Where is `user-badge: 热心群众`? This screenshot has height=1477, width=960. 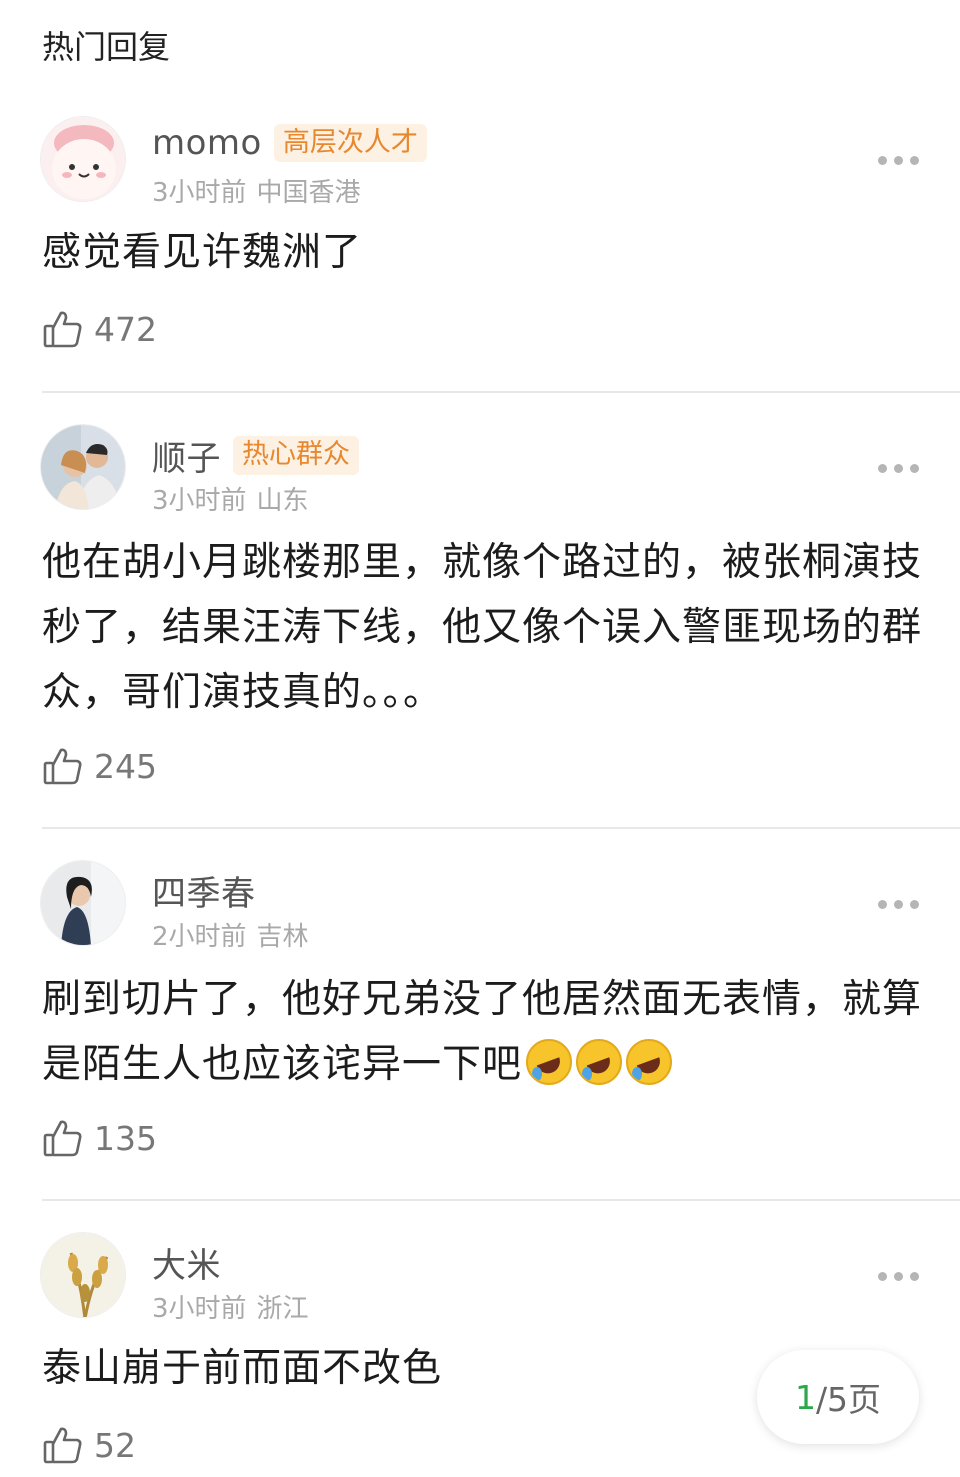
user-badge: 热心群众 is located at coordinates (296, 455).